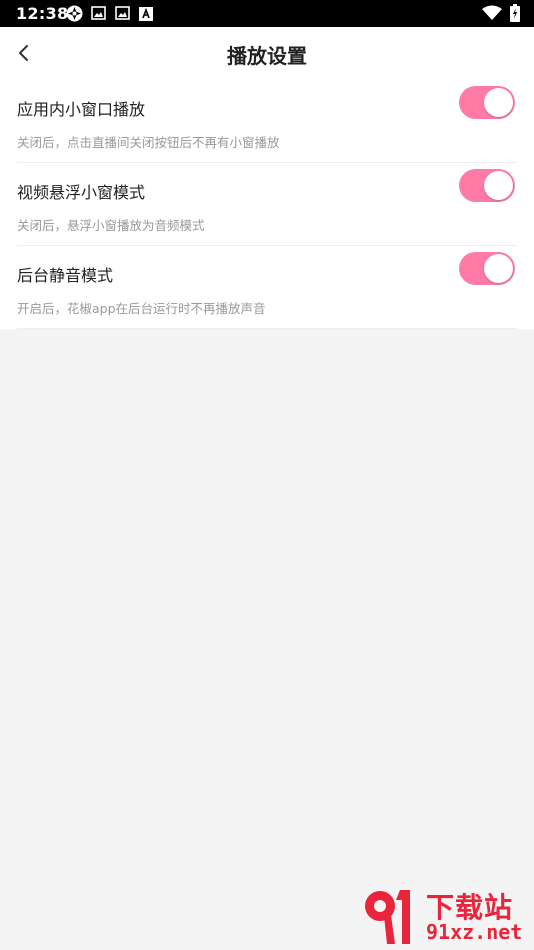  What do you see at coordinates (74, 13) in the screenshot?
I see `sync-icon` at bounding box center [74, 13].